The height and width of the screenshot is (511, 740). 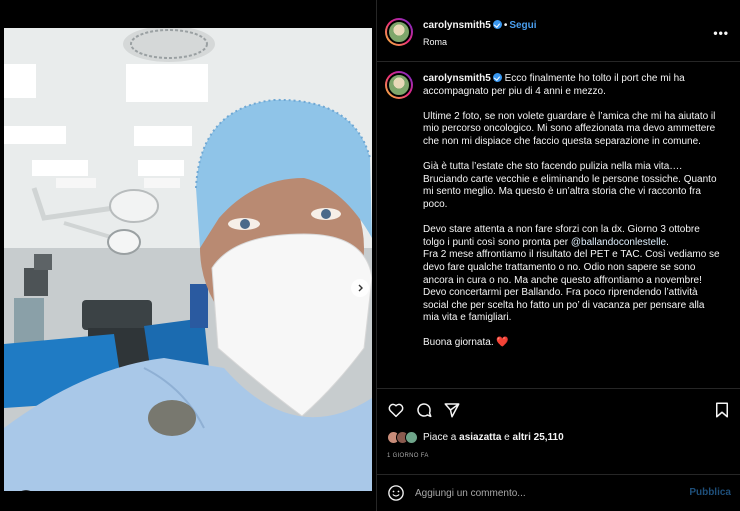 What do you see at coordinates (618, 242) in the screenshot?
I see `mention-link: @ballandoconlestelle` at bounding box center [618, 242].